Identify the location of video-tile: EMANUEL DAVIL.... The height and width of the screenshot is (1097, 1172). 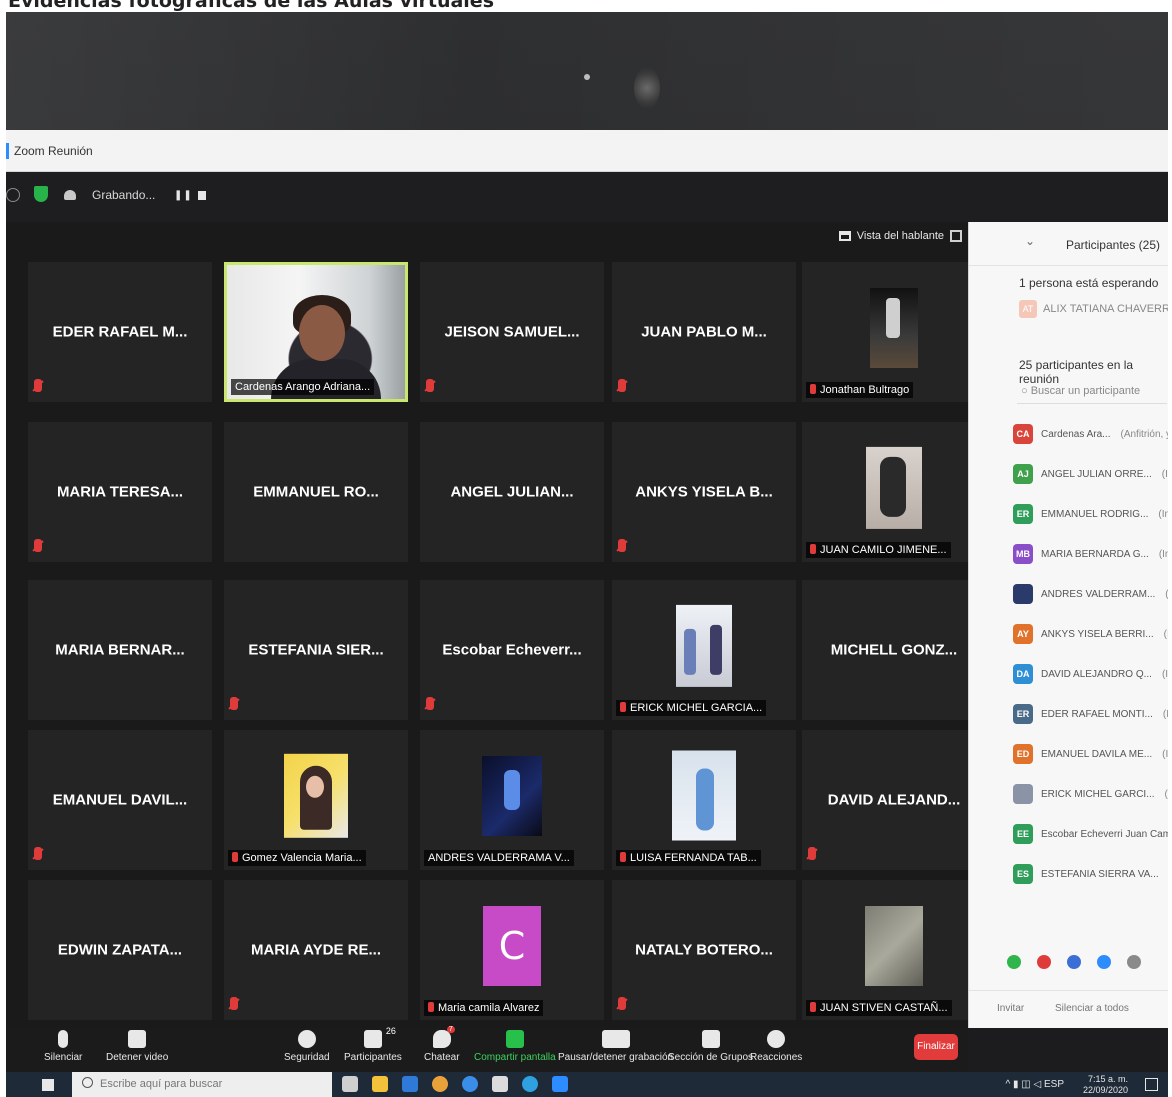
(120, 800).